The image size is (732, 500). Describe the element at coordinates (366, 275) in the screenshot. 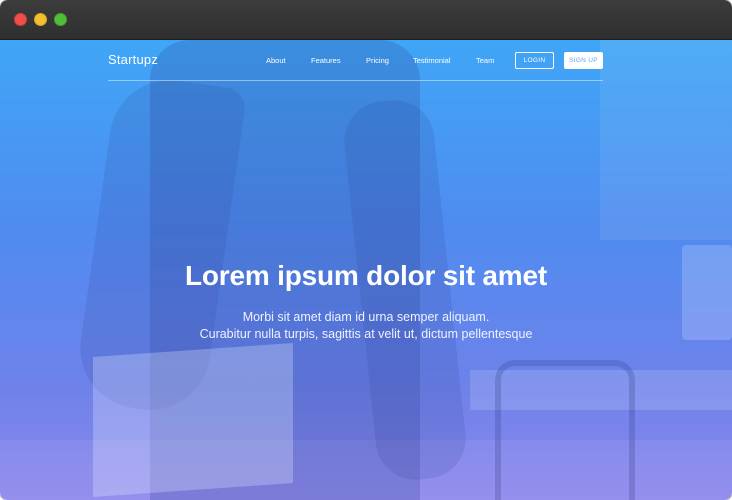

I see `hero-headline: Lorem ipsum dolor sit amet` at that location.